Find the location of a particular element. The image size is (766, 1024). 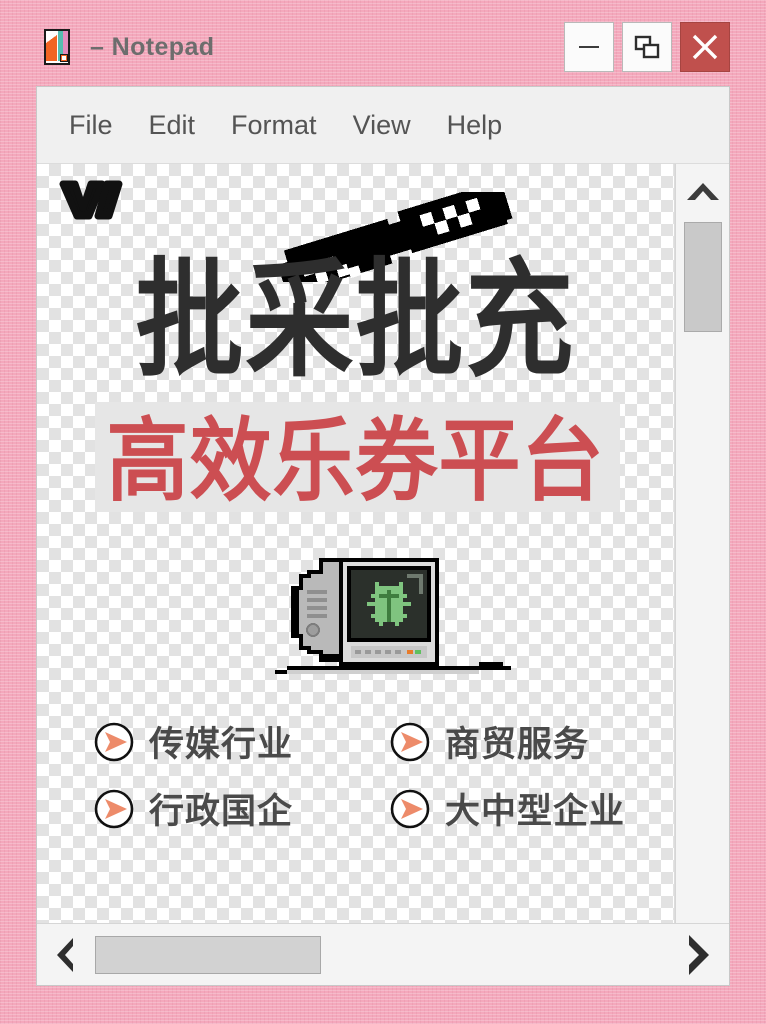

close-icon is located at coordinates (705, 47).